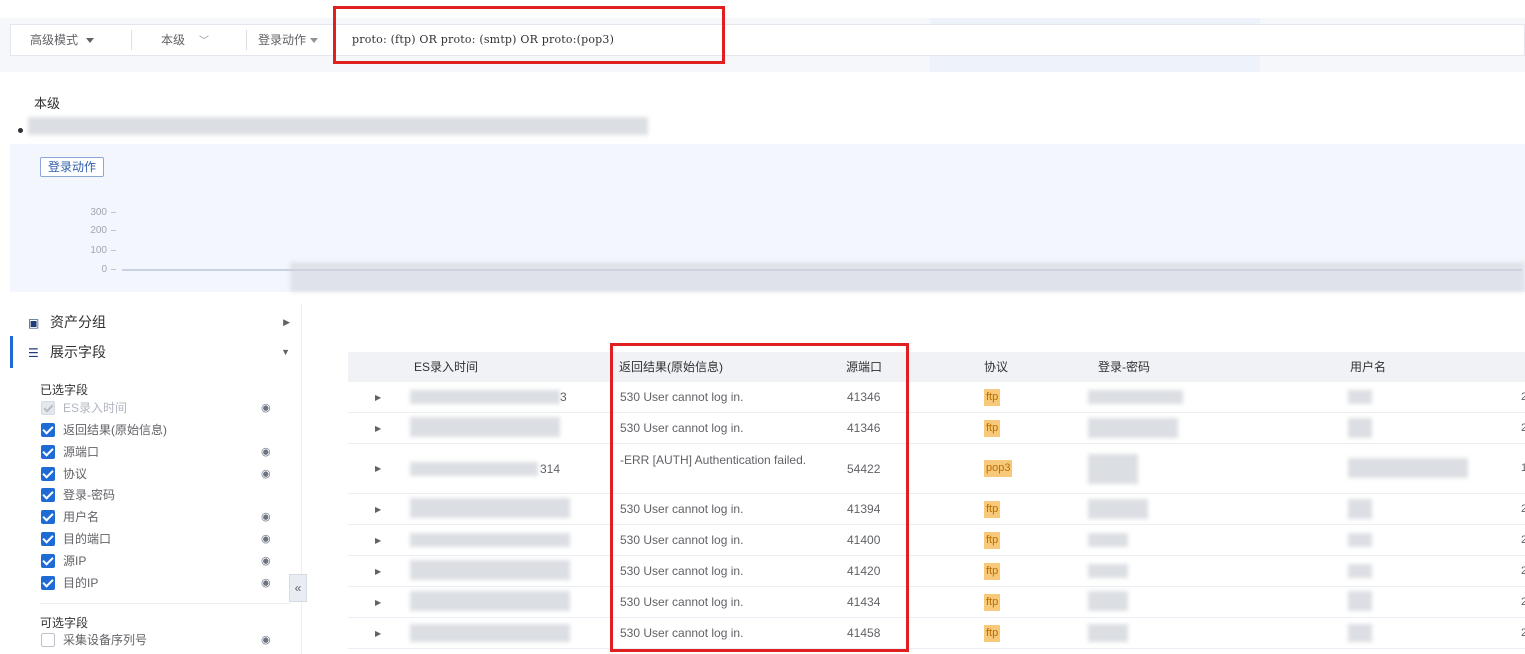 The height and width of the screenshot is (654, 1525). Describe the element at coordinates (173, 40) in the screenshot. I see `scope-label: 本级` at that location.